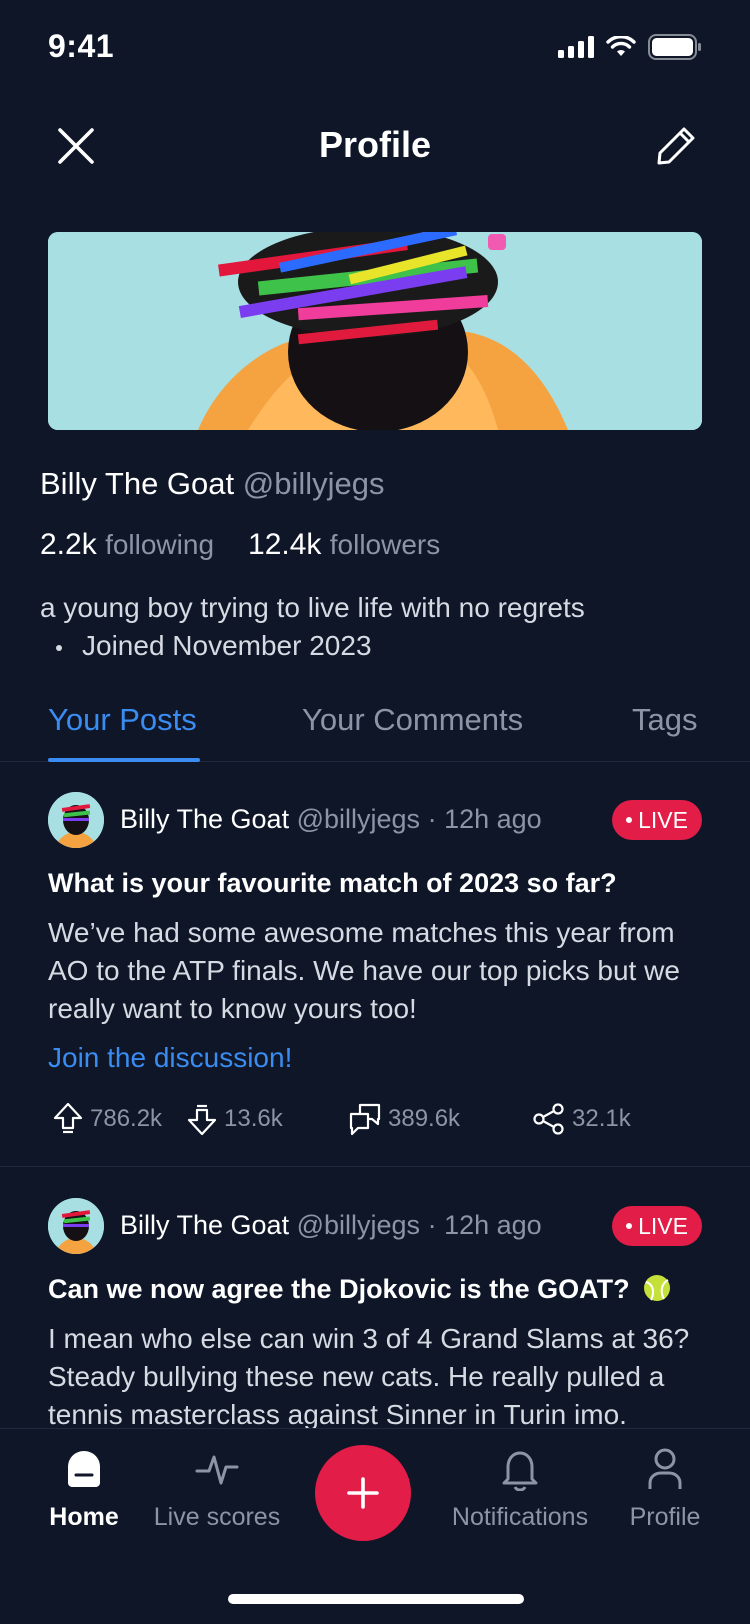 The image size is (750, 1624). What do you see at coordinates (227, 645) in the screenshot?
I see `joined-text: Joined November 2023` at bounding box center [227, 645].